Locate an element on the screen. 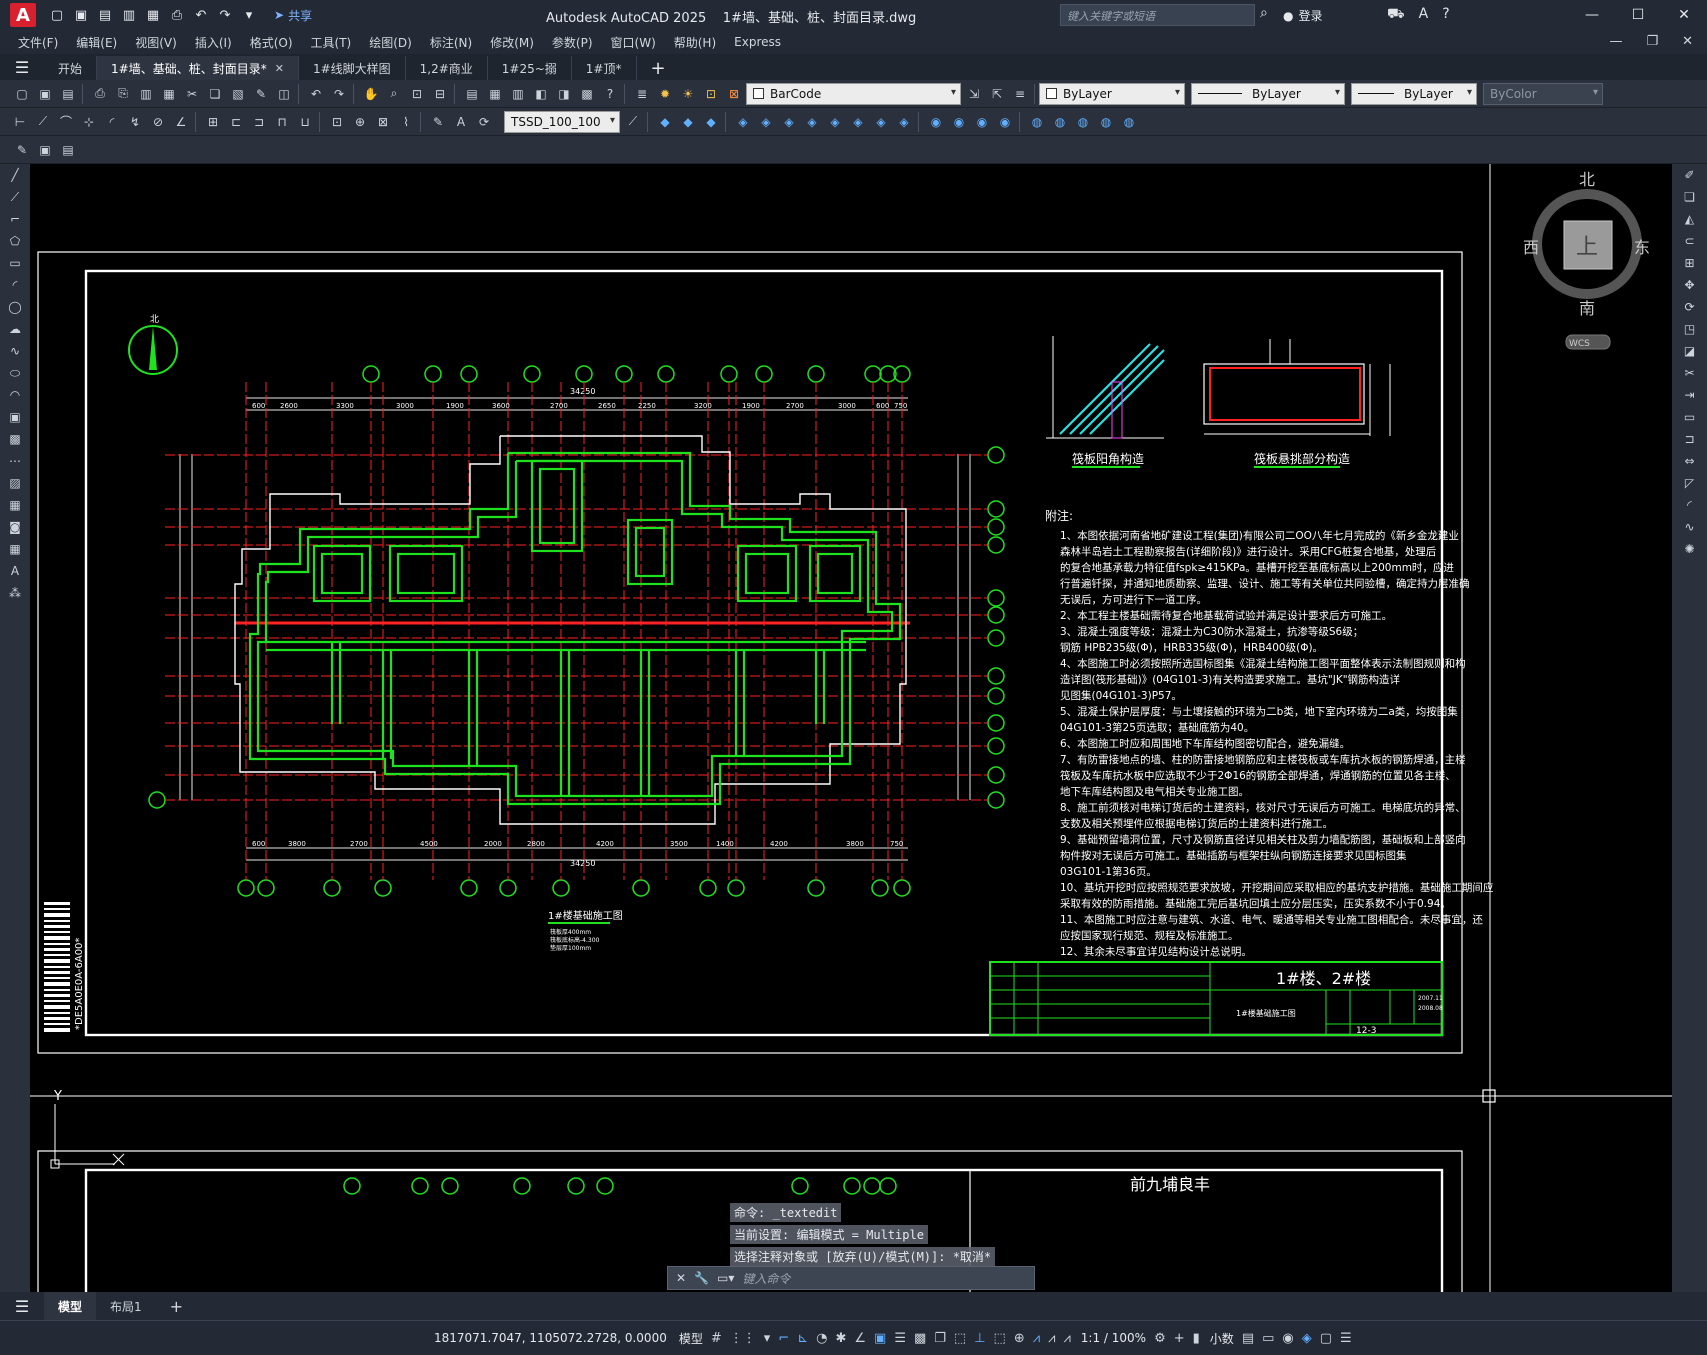  maximize-icon: ☐ is located at coordinates (1638, 15).